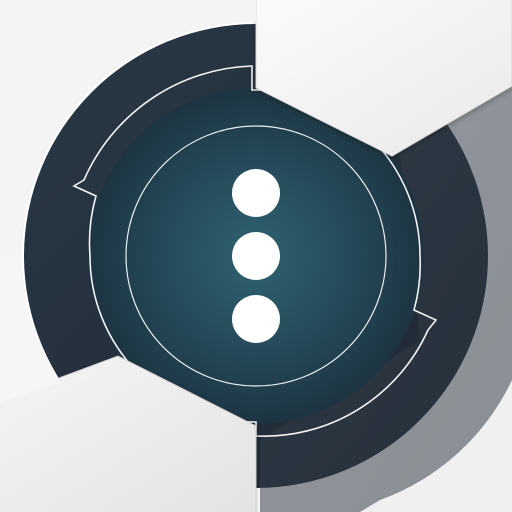 The image size is (512, 512). What do you see at coordinates (256, 319) in the screenshot?
I see `dot-bottom` at bounding box center [256, 319].